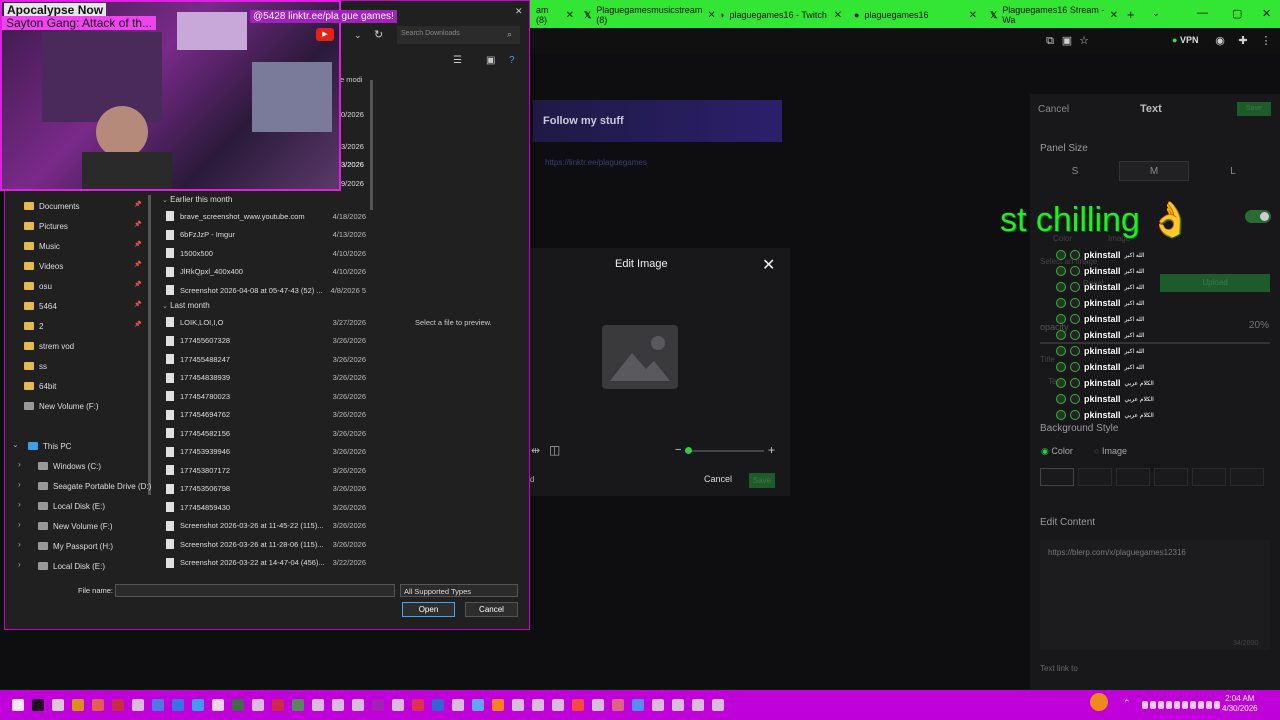  Describe the element at coordinates (1161, 705) in the screenshot. I see `volume-icon` at that location.